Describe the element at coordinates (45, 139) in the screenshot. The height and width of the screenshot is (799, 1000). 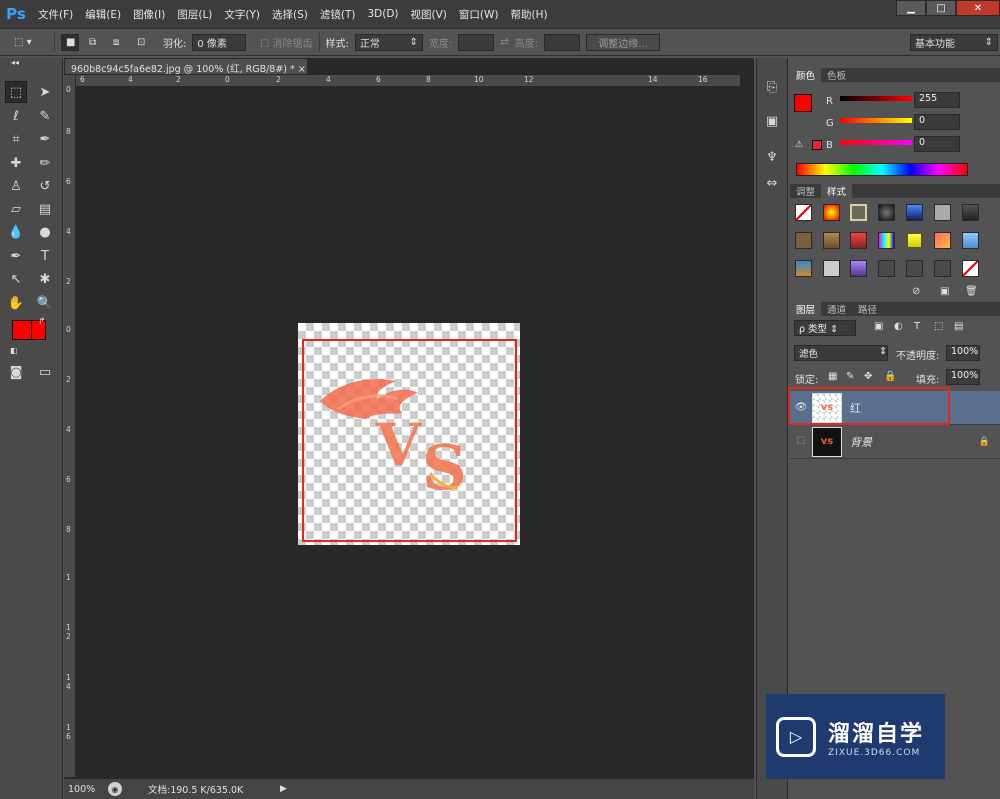
I see `eyedropper-tool-icon: ✒` at that location.